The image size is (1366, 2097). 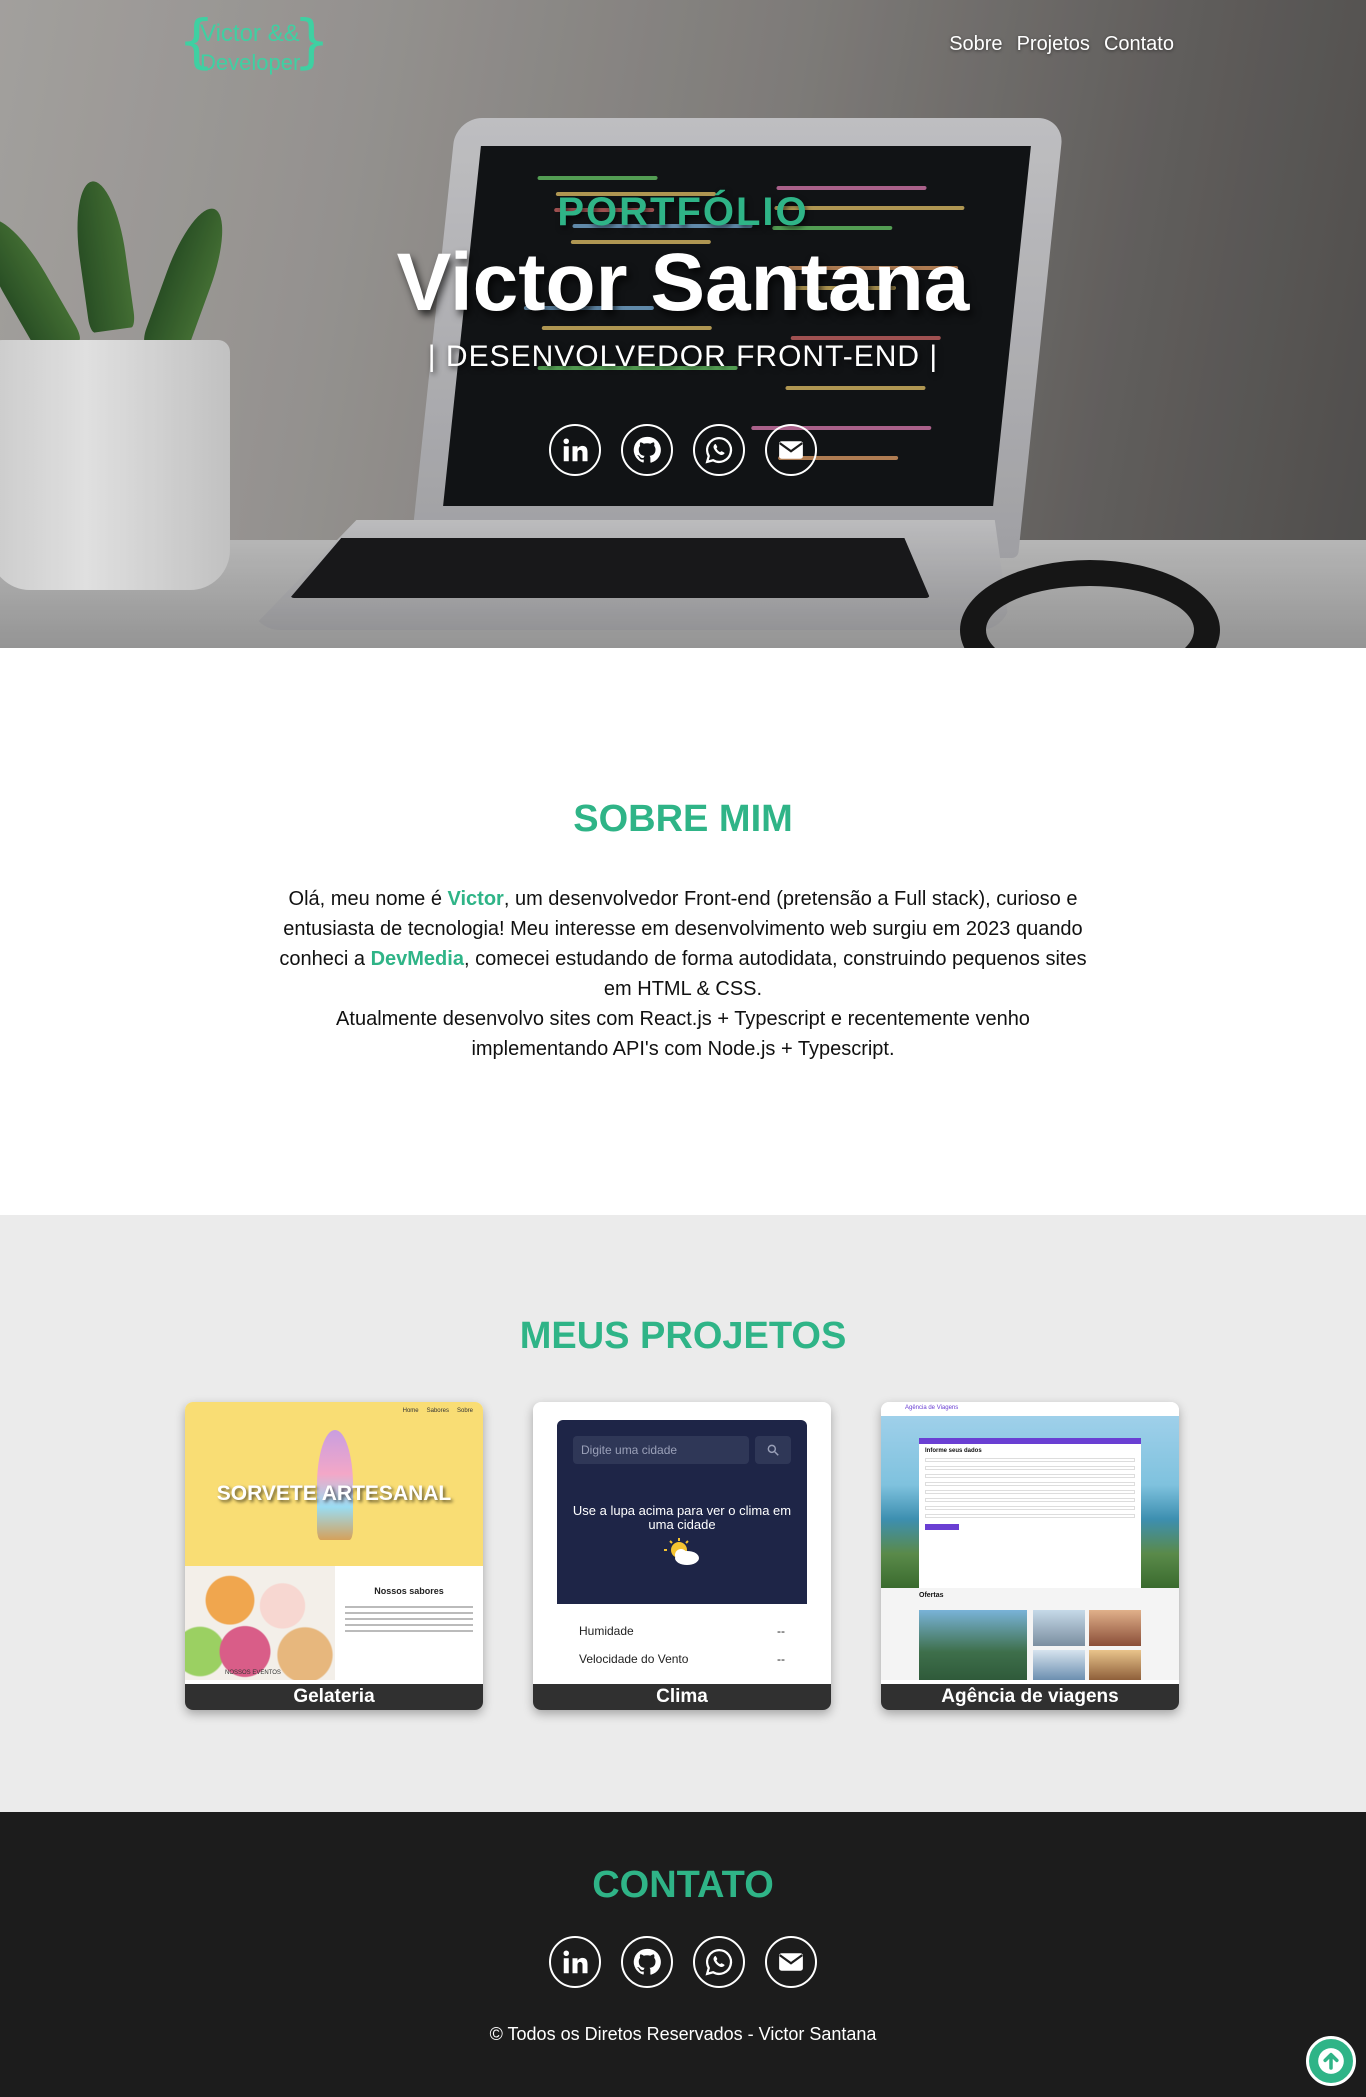 What do you see at coordinates (683, 819) in the screenshot?
I see `about-title: SOBRE MIM` at bounding box center [683, 819].